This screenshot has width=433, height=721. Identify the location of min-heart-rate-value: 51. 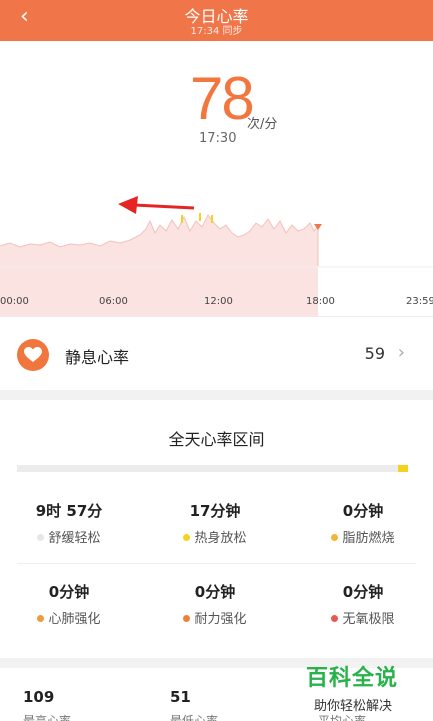
(180, 697).